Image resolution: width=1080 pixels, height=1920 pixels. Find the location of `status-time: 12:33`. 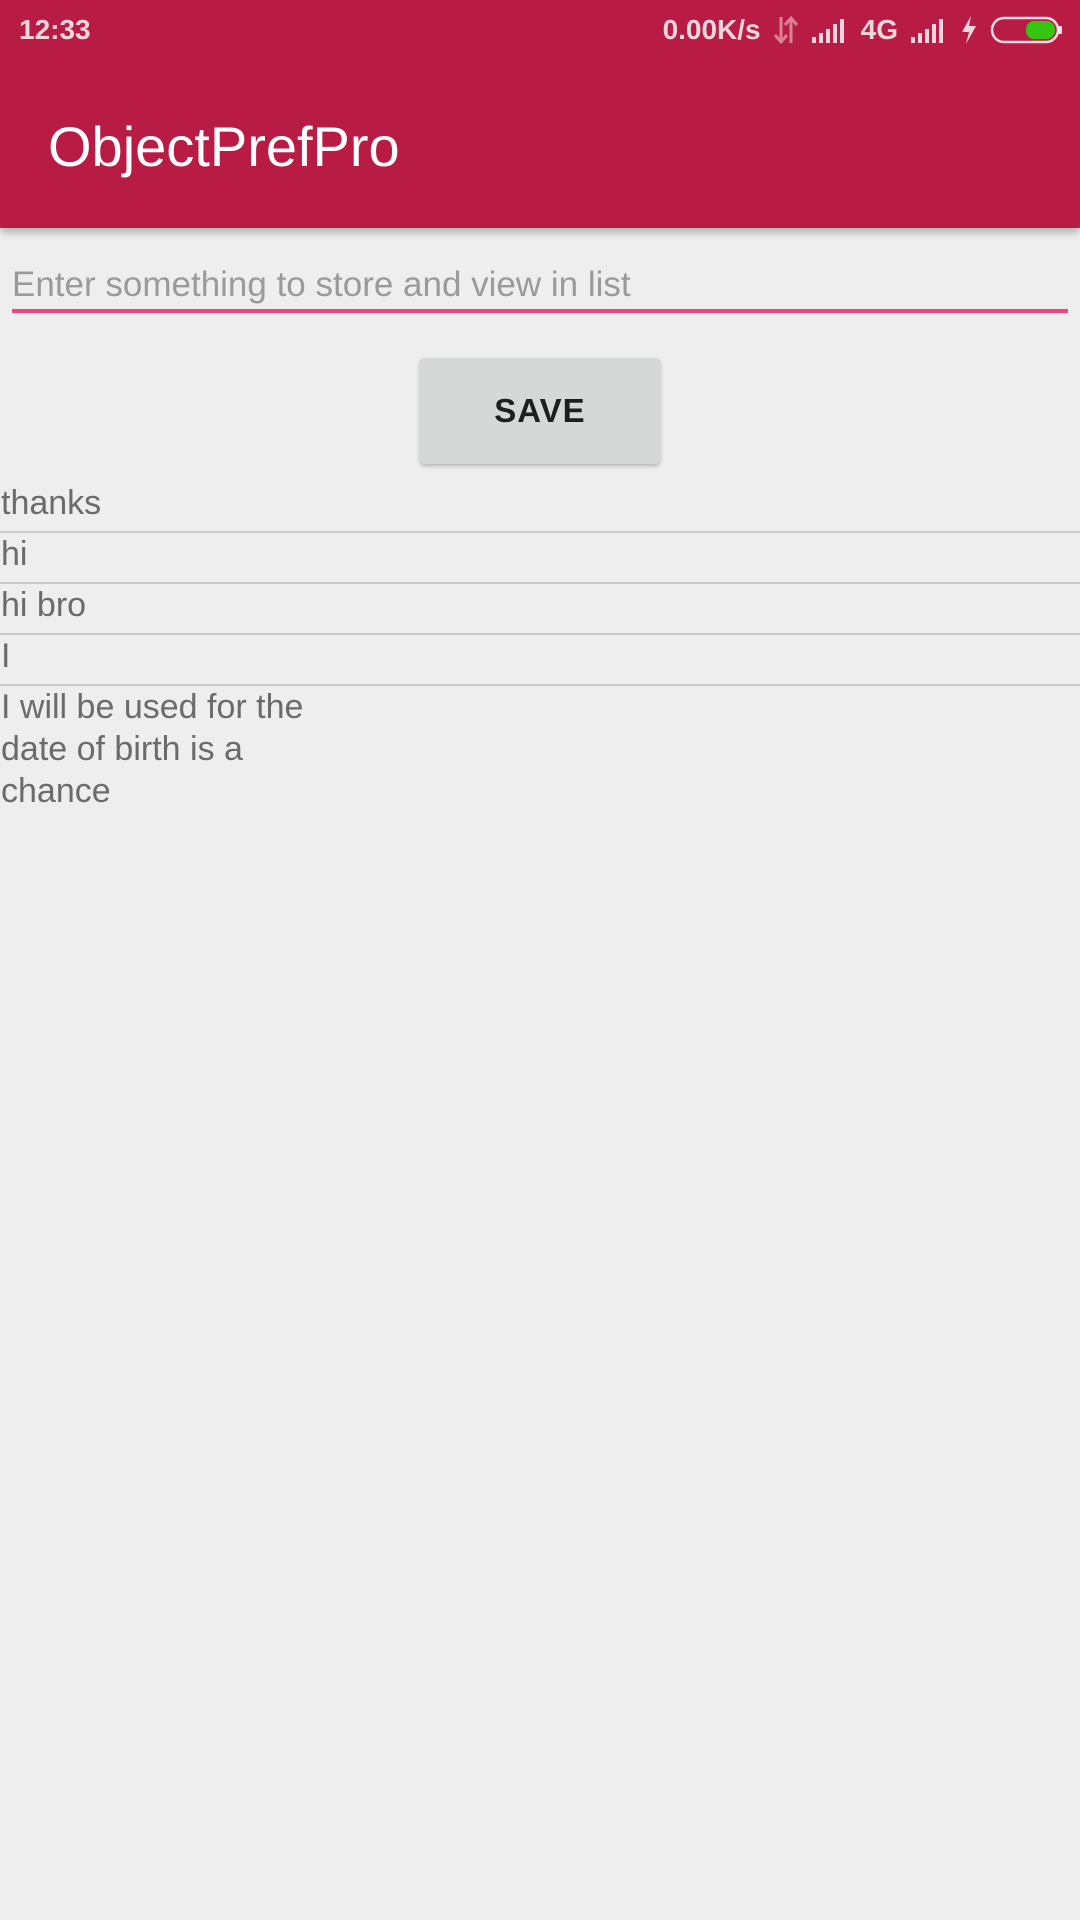

status-time: 12:33 is located at coordinates (55, 29).